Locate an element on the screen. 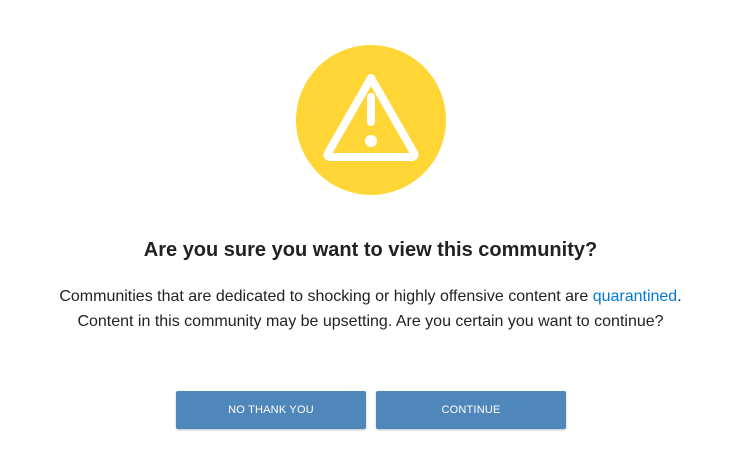  warning-icon is located at coordinates (371, 120).